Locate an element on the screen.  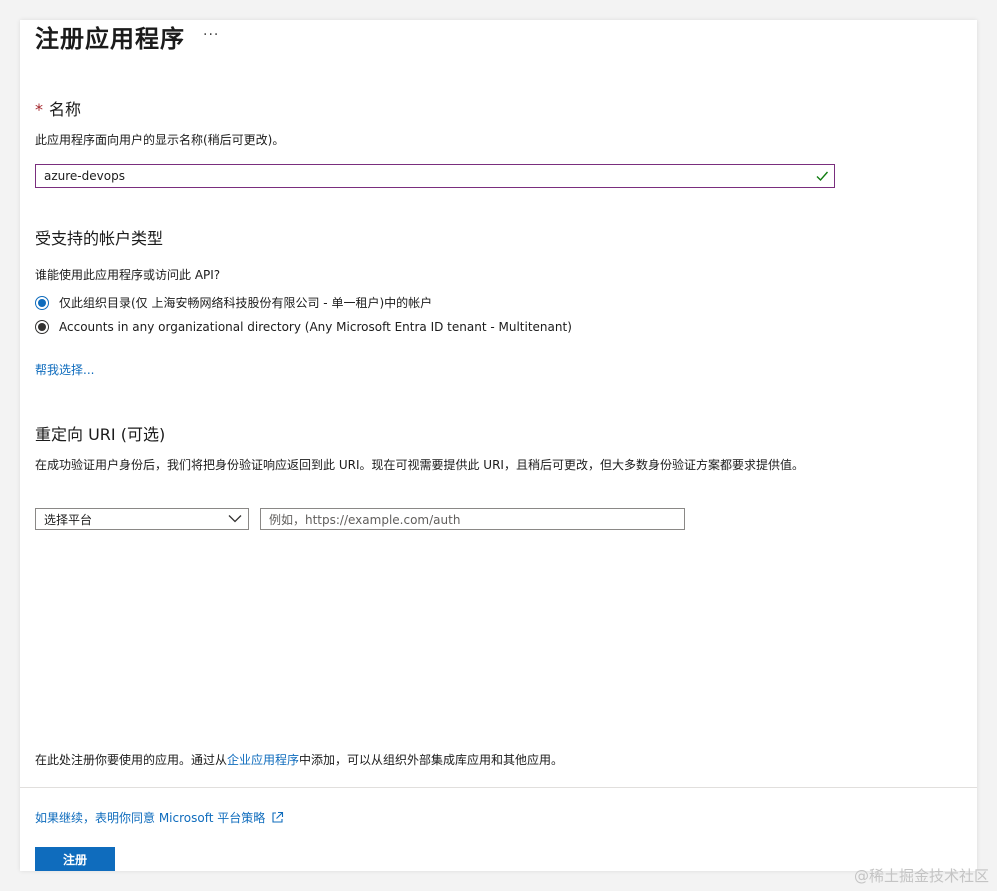
enterprise-apps-link: 企业应用程序 is located at coordinates (263, 760).